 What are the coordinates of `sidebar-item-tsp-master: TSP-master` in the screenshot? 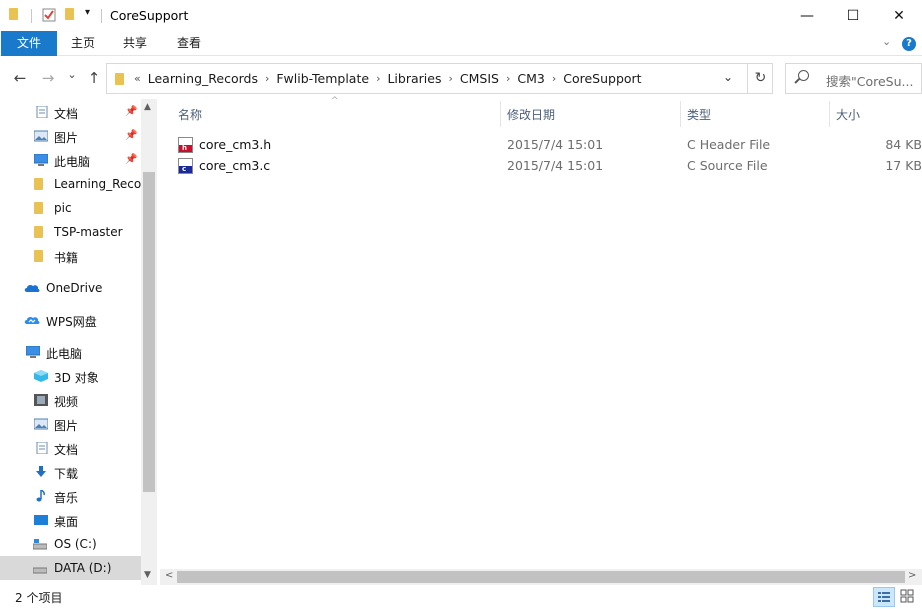 It's located at (70, 232).